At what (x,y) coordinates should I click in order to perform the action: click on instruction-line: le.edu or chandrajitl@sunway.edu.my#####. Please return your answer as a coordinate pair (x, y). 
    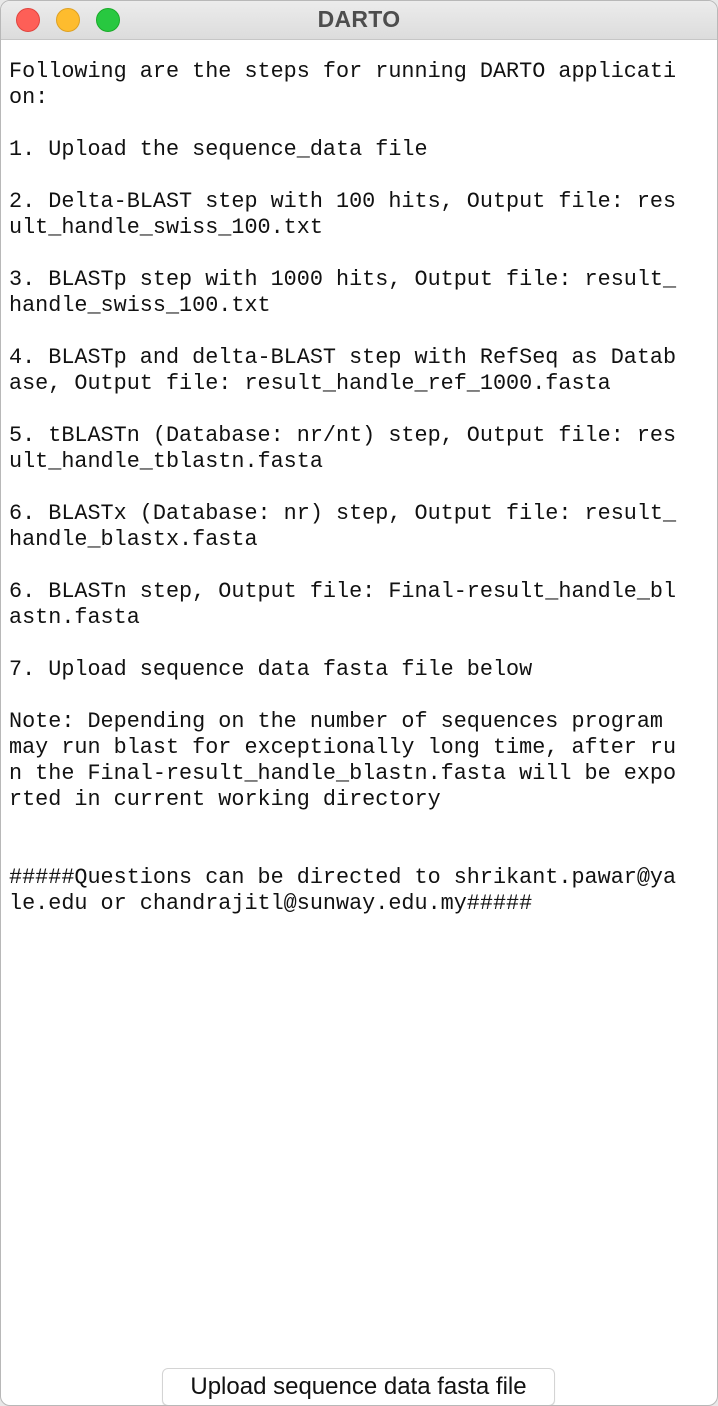
    Looking at the image, I should click on (271, 903).